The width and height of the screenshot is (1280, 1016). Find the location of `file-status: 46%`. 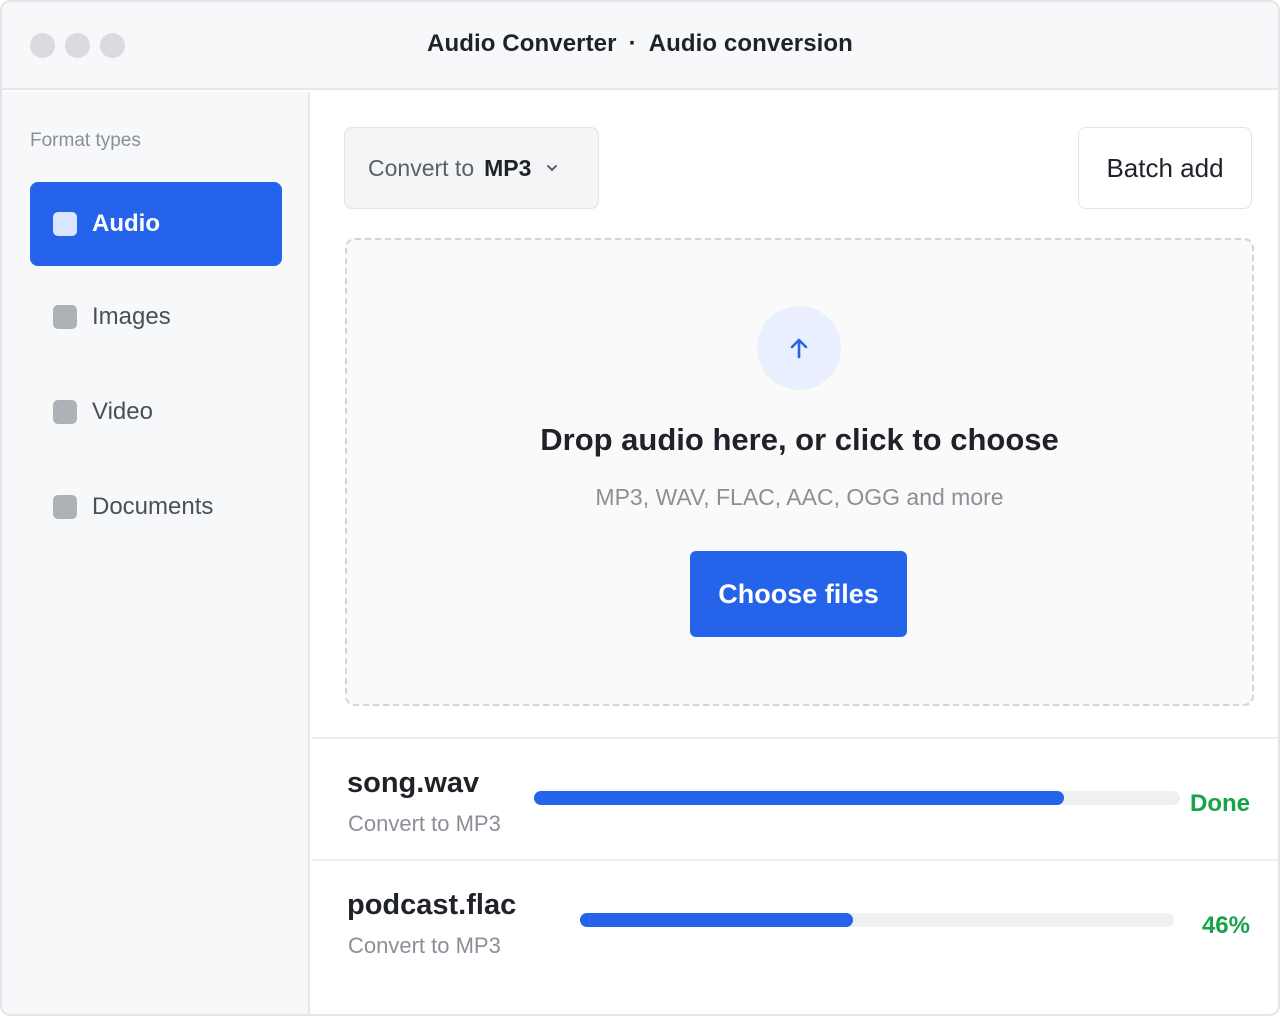

file-status: 46% is located at coordinates (1225, 925).